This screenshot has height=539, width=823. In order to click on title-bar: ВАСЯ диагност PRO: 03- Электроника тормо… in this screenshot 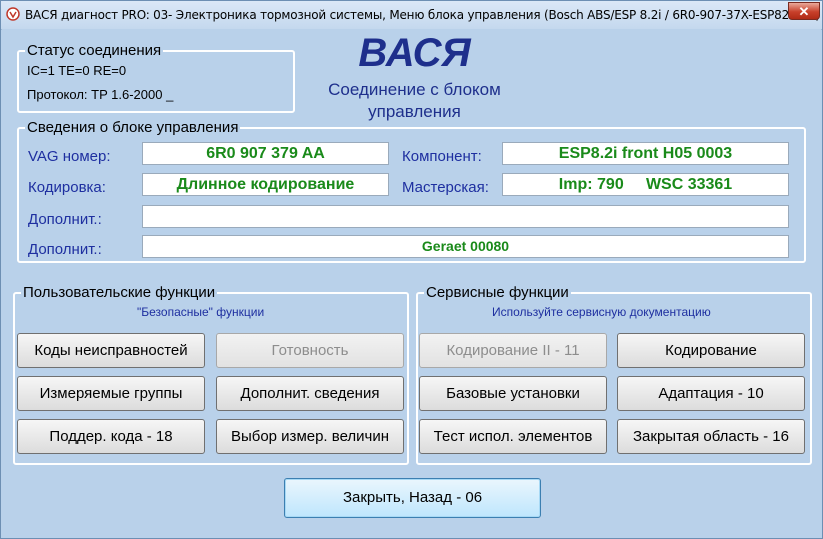, I will do `click(411, 15)`.